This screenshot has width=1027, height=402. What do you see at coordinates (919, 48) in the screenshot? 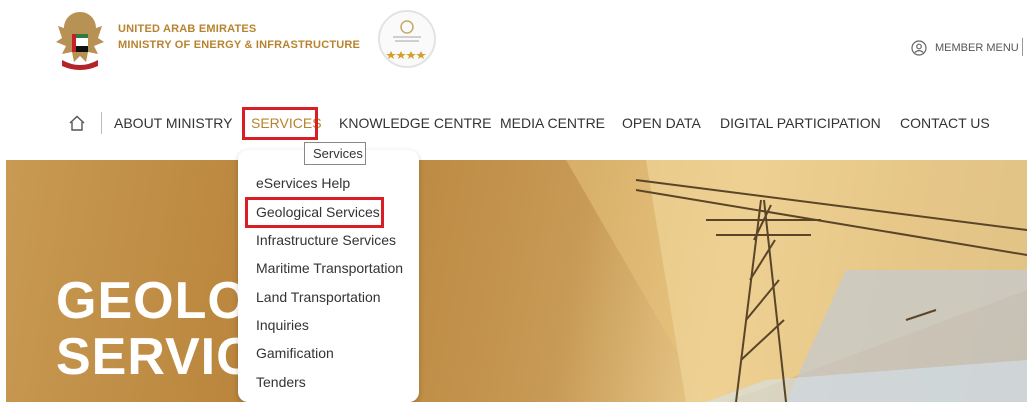
I see `user-circle-icon` at bounding box center [919, 48].